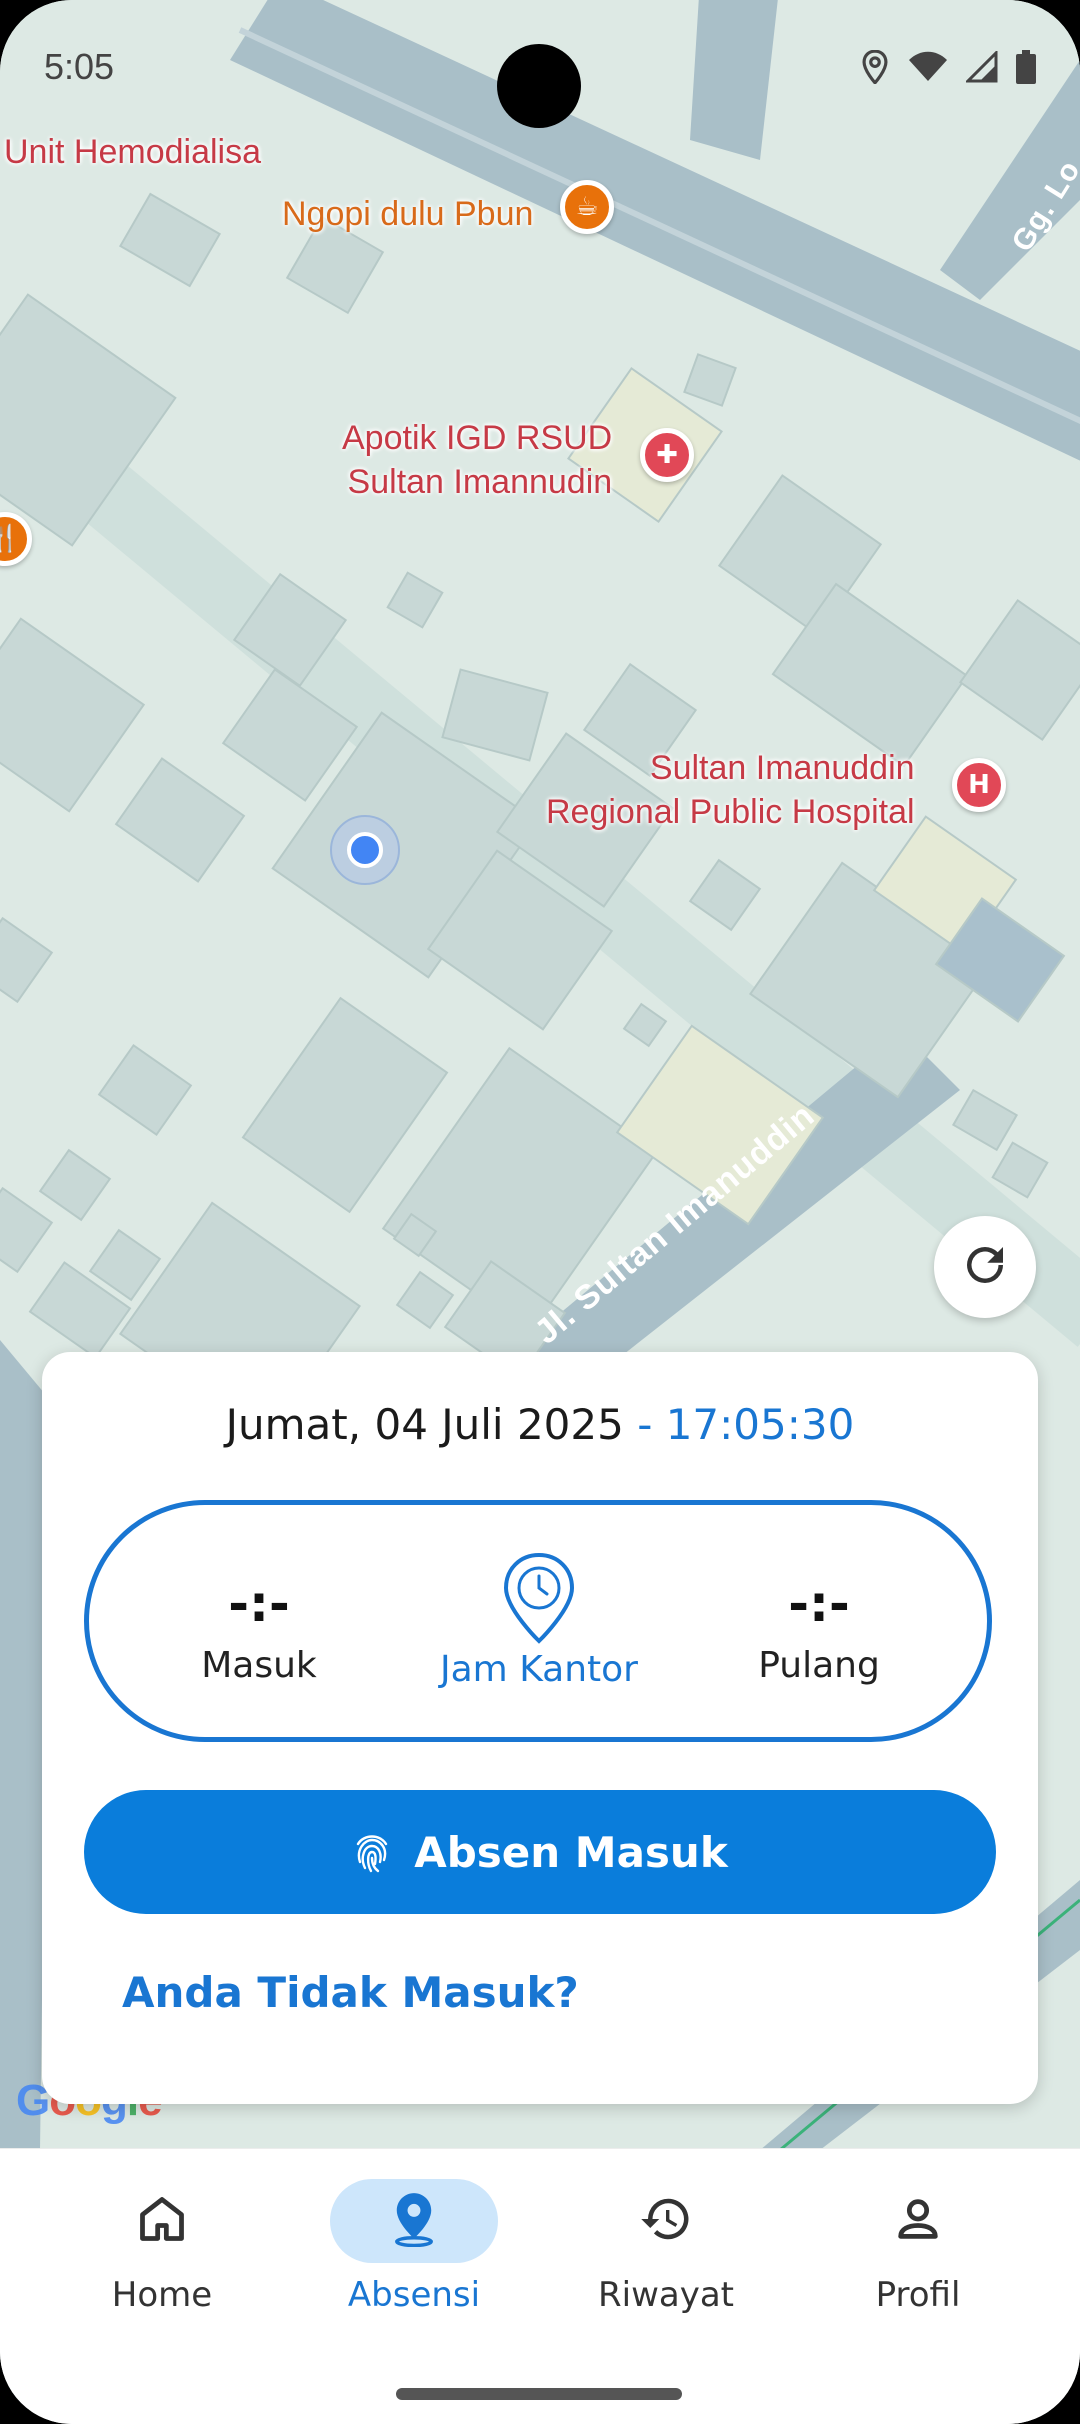 The width and height of the screenshot is (1080, 2424). I want to click on office-hours-label: Jam Kantor, so click(539, 1669).